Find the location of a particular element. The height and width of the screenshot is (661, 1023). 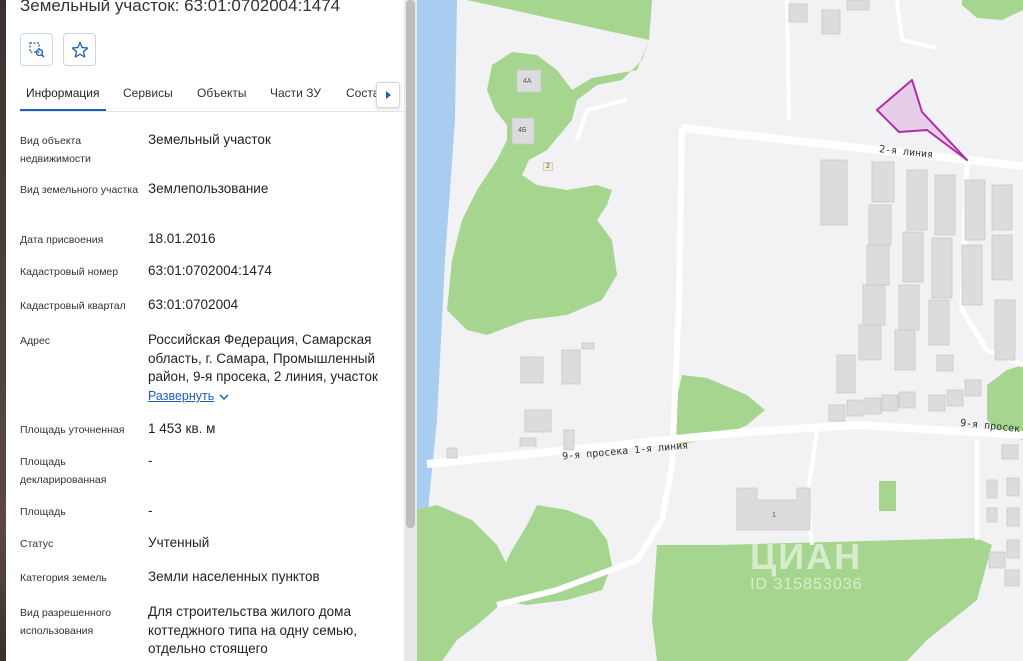

park-southwest is located at coordinates (464, 583).